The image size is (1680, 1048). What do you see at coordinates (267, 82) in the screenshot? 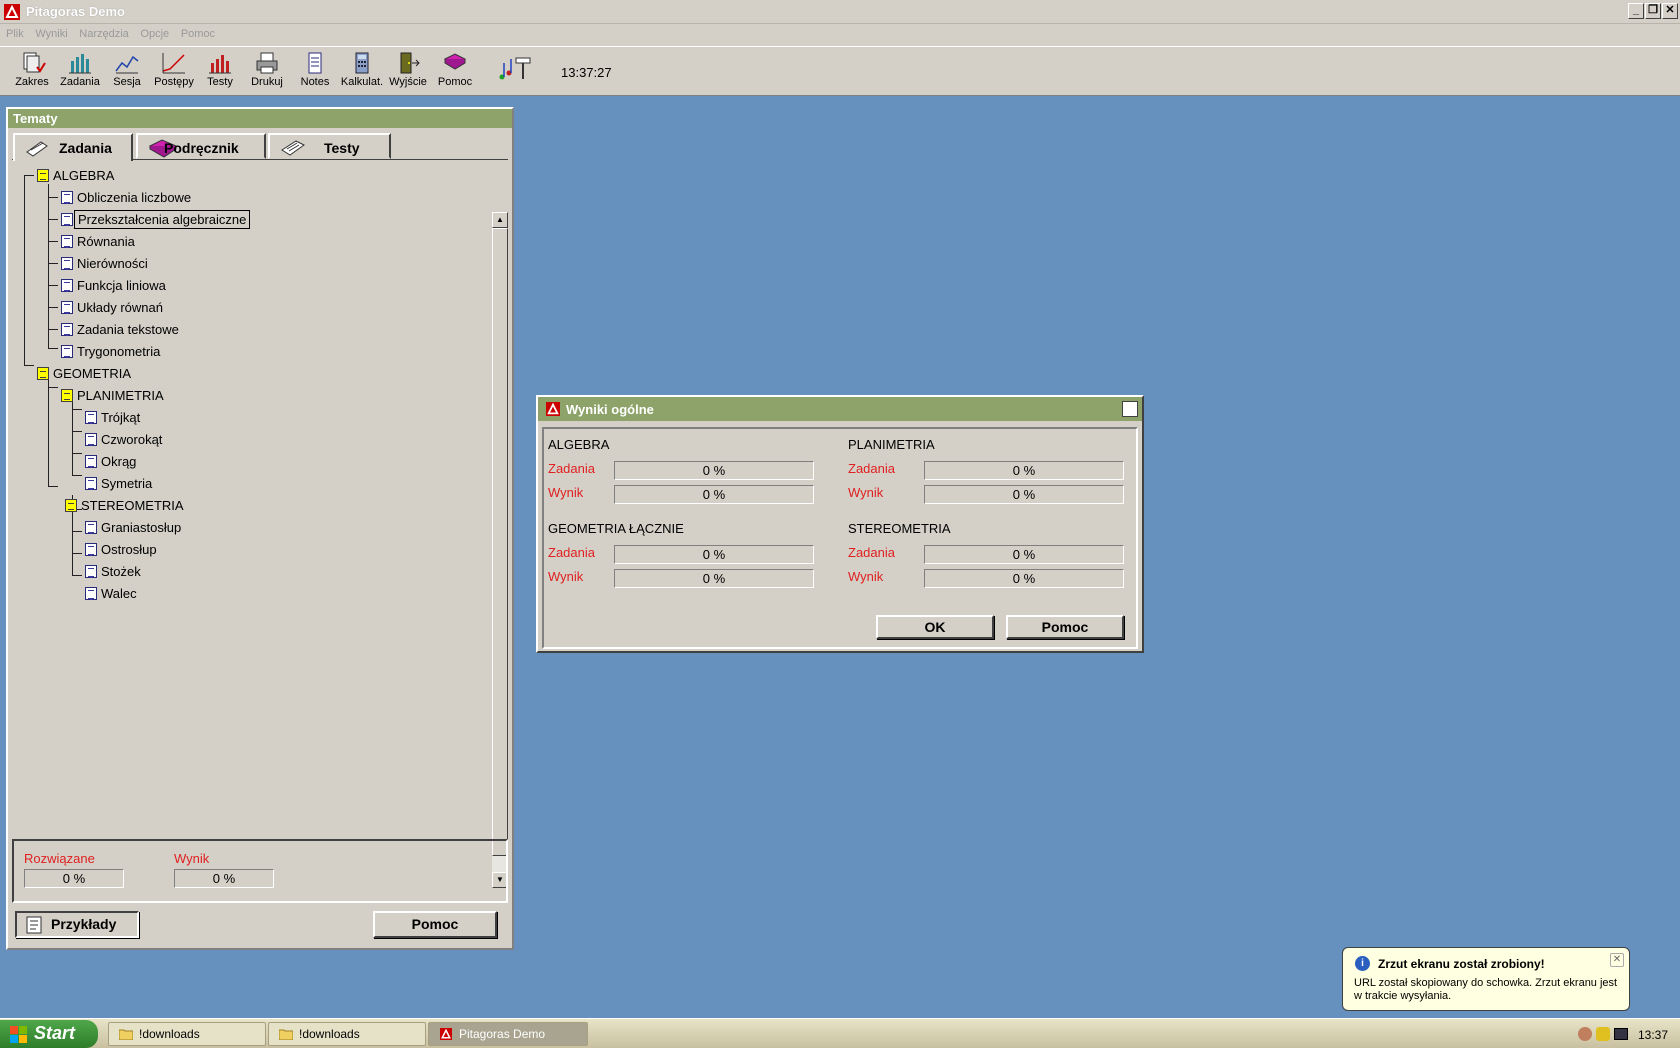
I see `toolbar-label: Drukuj` at bounding box center [267, 82].